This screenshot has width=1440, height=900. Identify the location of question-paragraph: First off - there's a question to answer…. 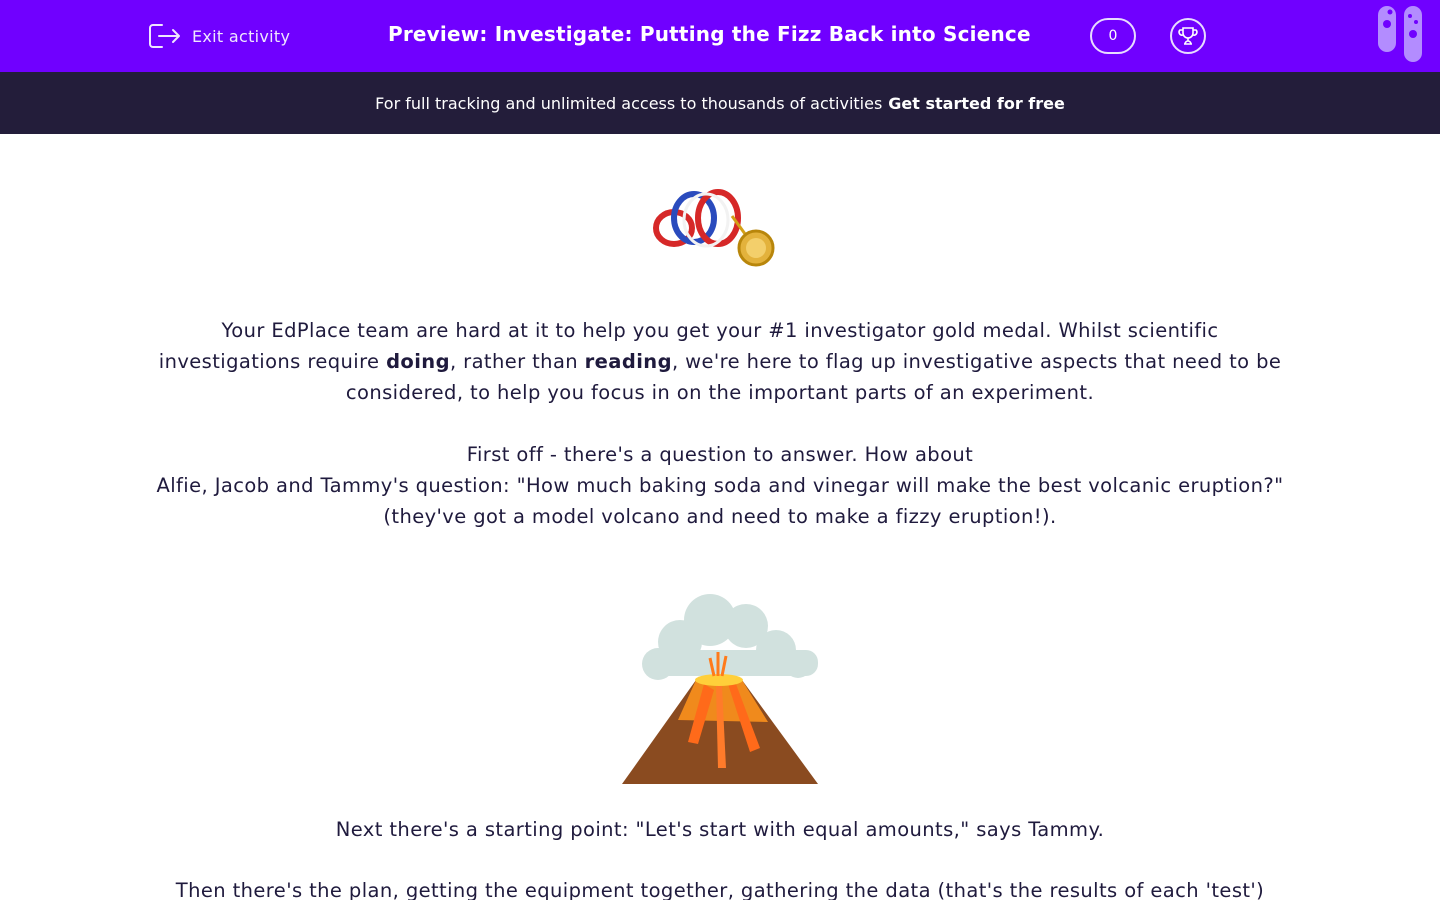
(720, 485).